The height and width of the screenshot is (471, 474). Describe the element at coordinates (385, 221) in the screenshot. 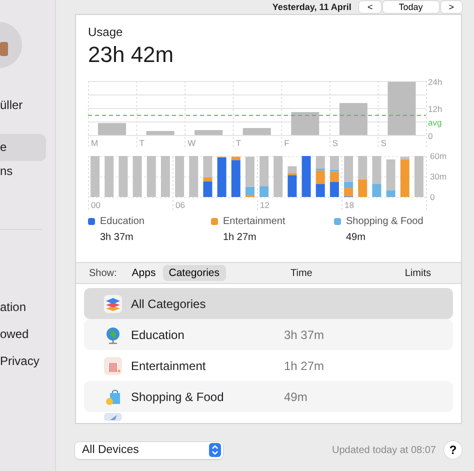

I see `legend-label: Shopping & Food` at that location.